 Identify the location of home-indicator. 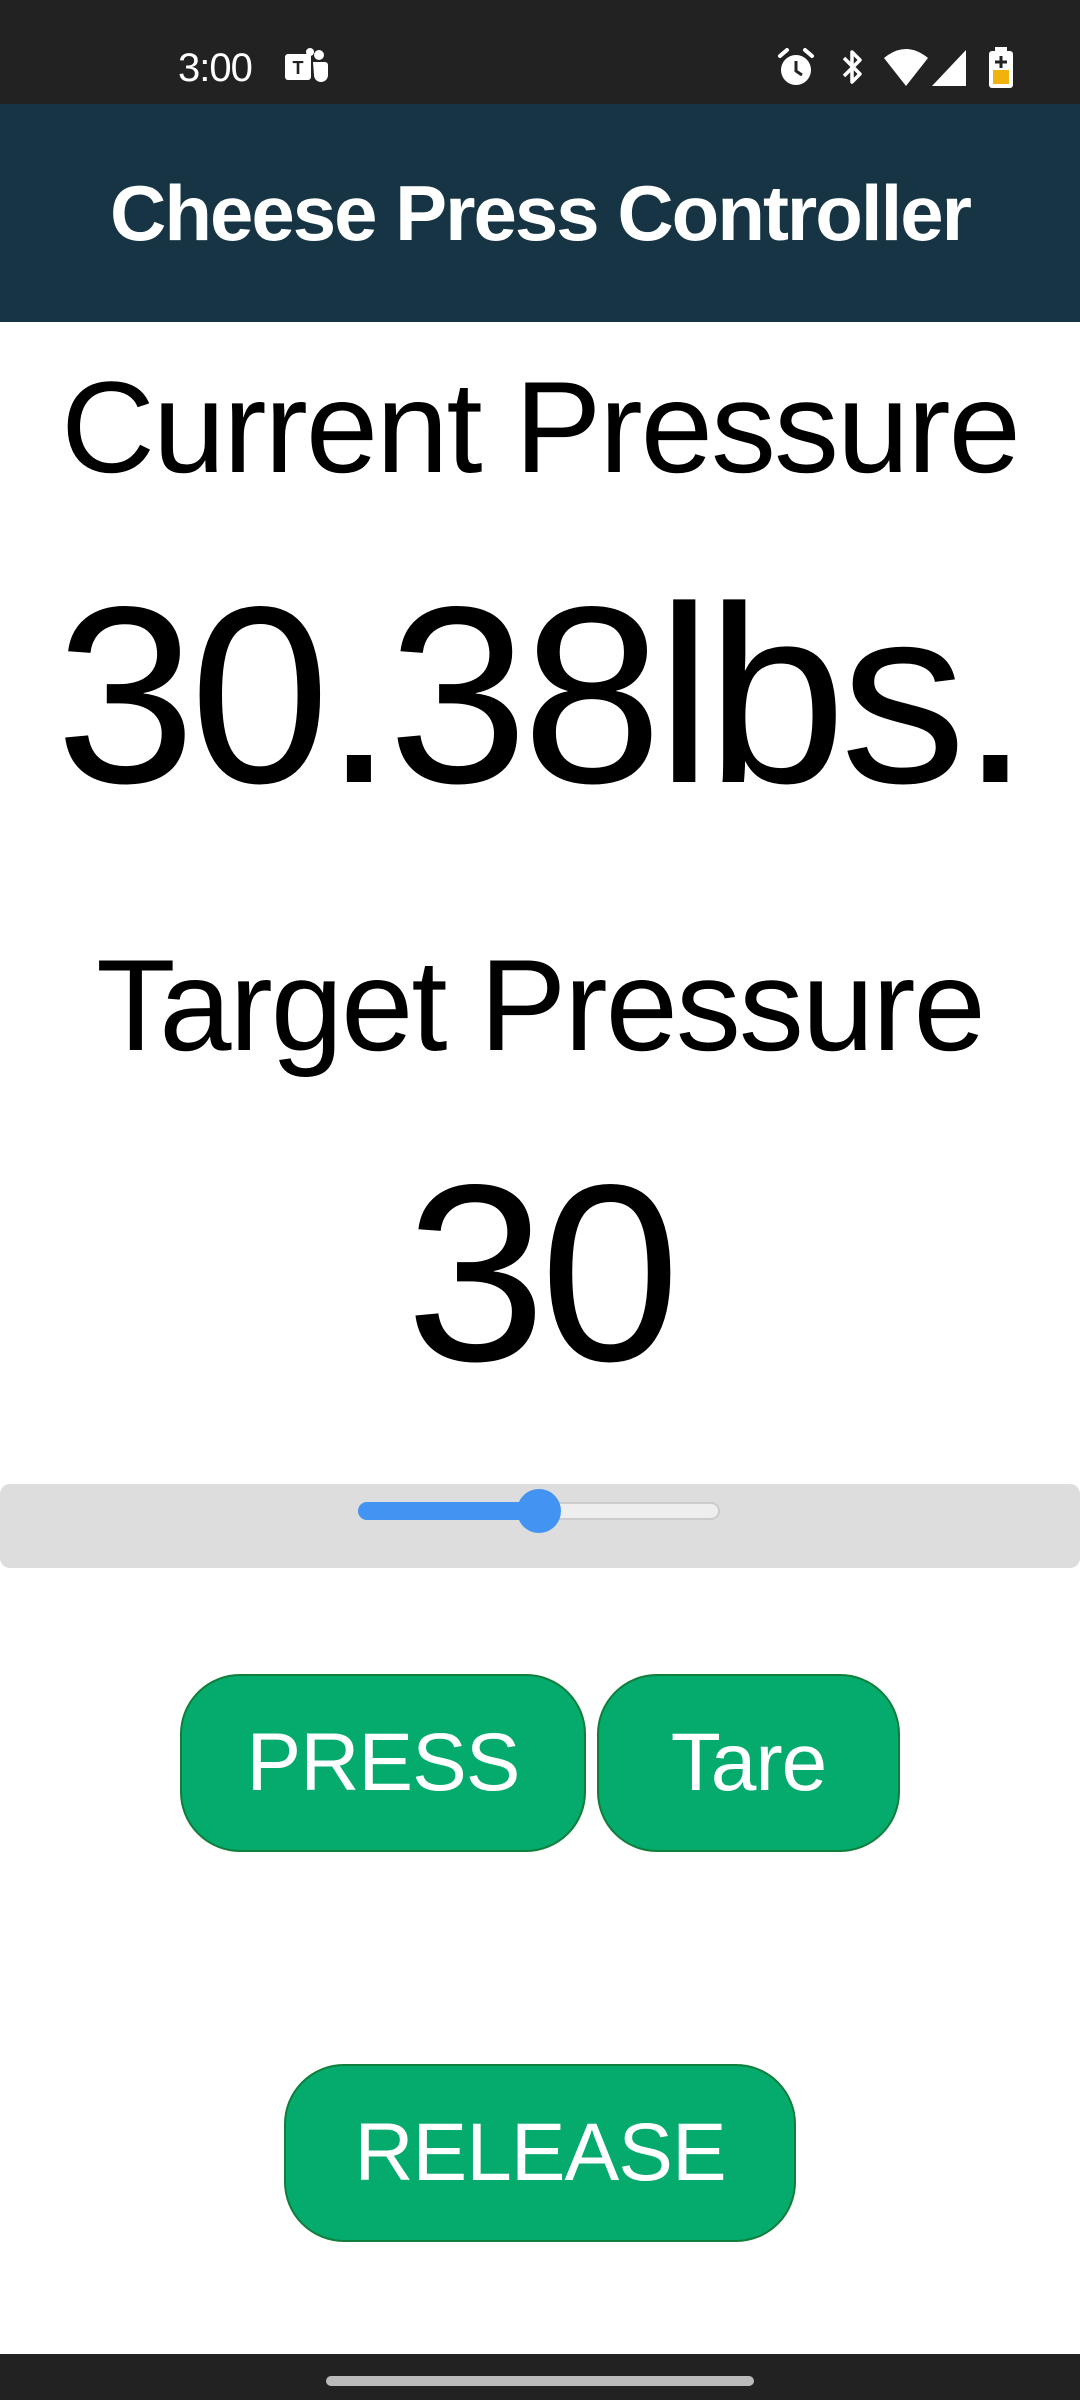
(540, 2381).